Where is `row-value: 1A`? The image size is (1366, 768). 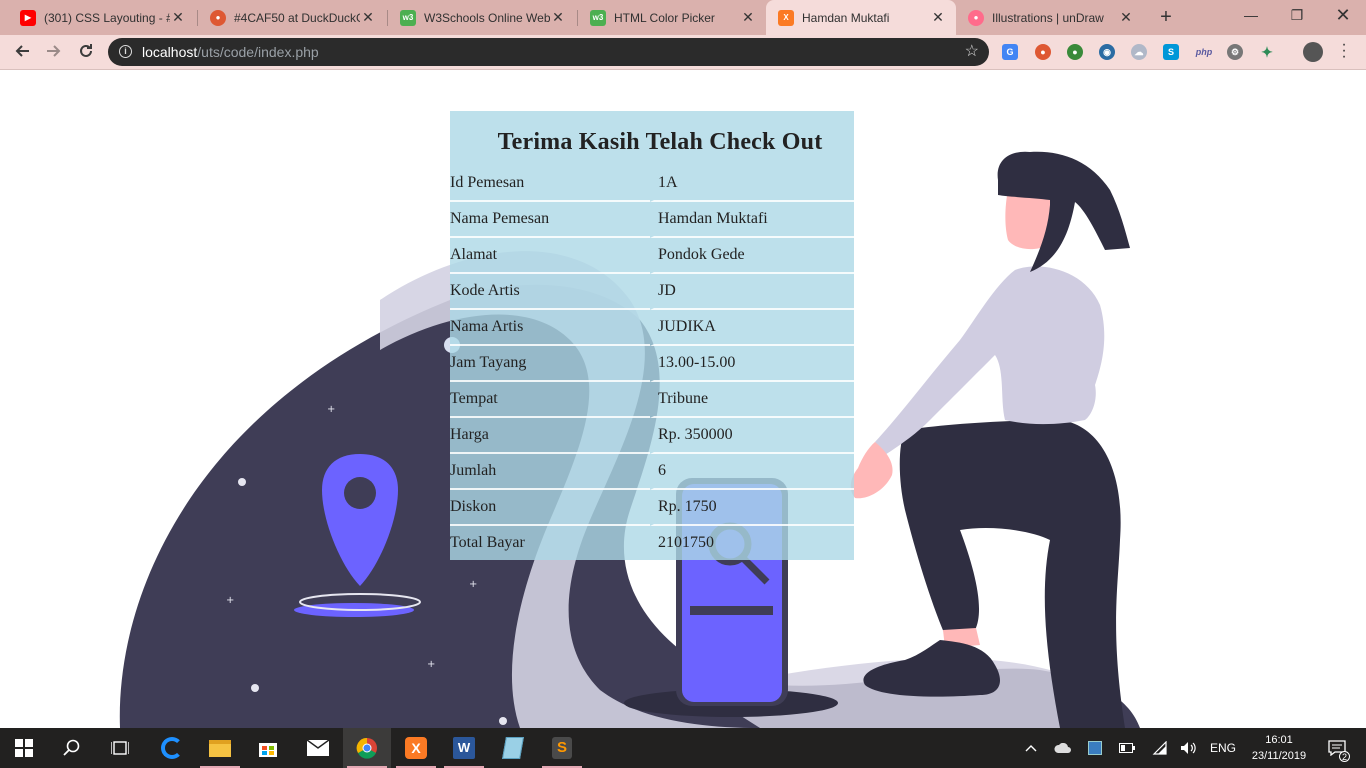
row-value: 1A is located at coordinates (752, 184).